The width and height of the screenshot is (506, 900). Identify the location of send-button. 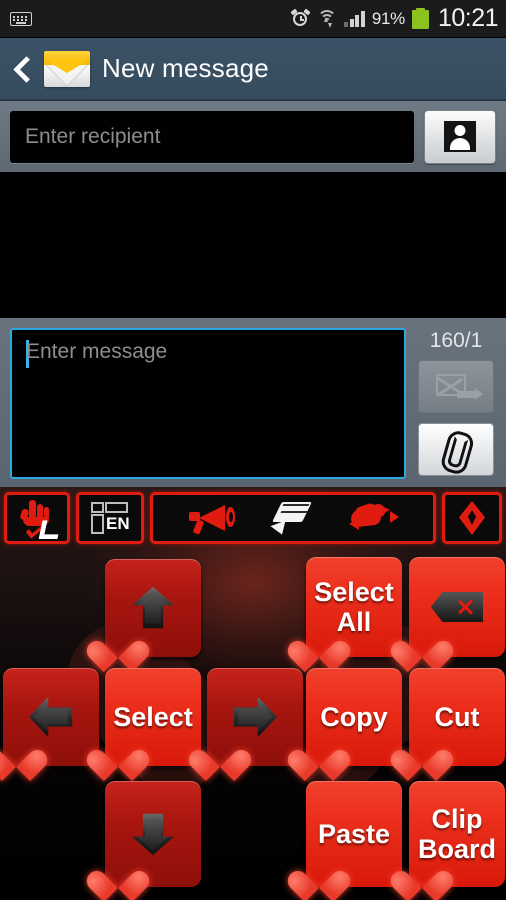
(456, 386).